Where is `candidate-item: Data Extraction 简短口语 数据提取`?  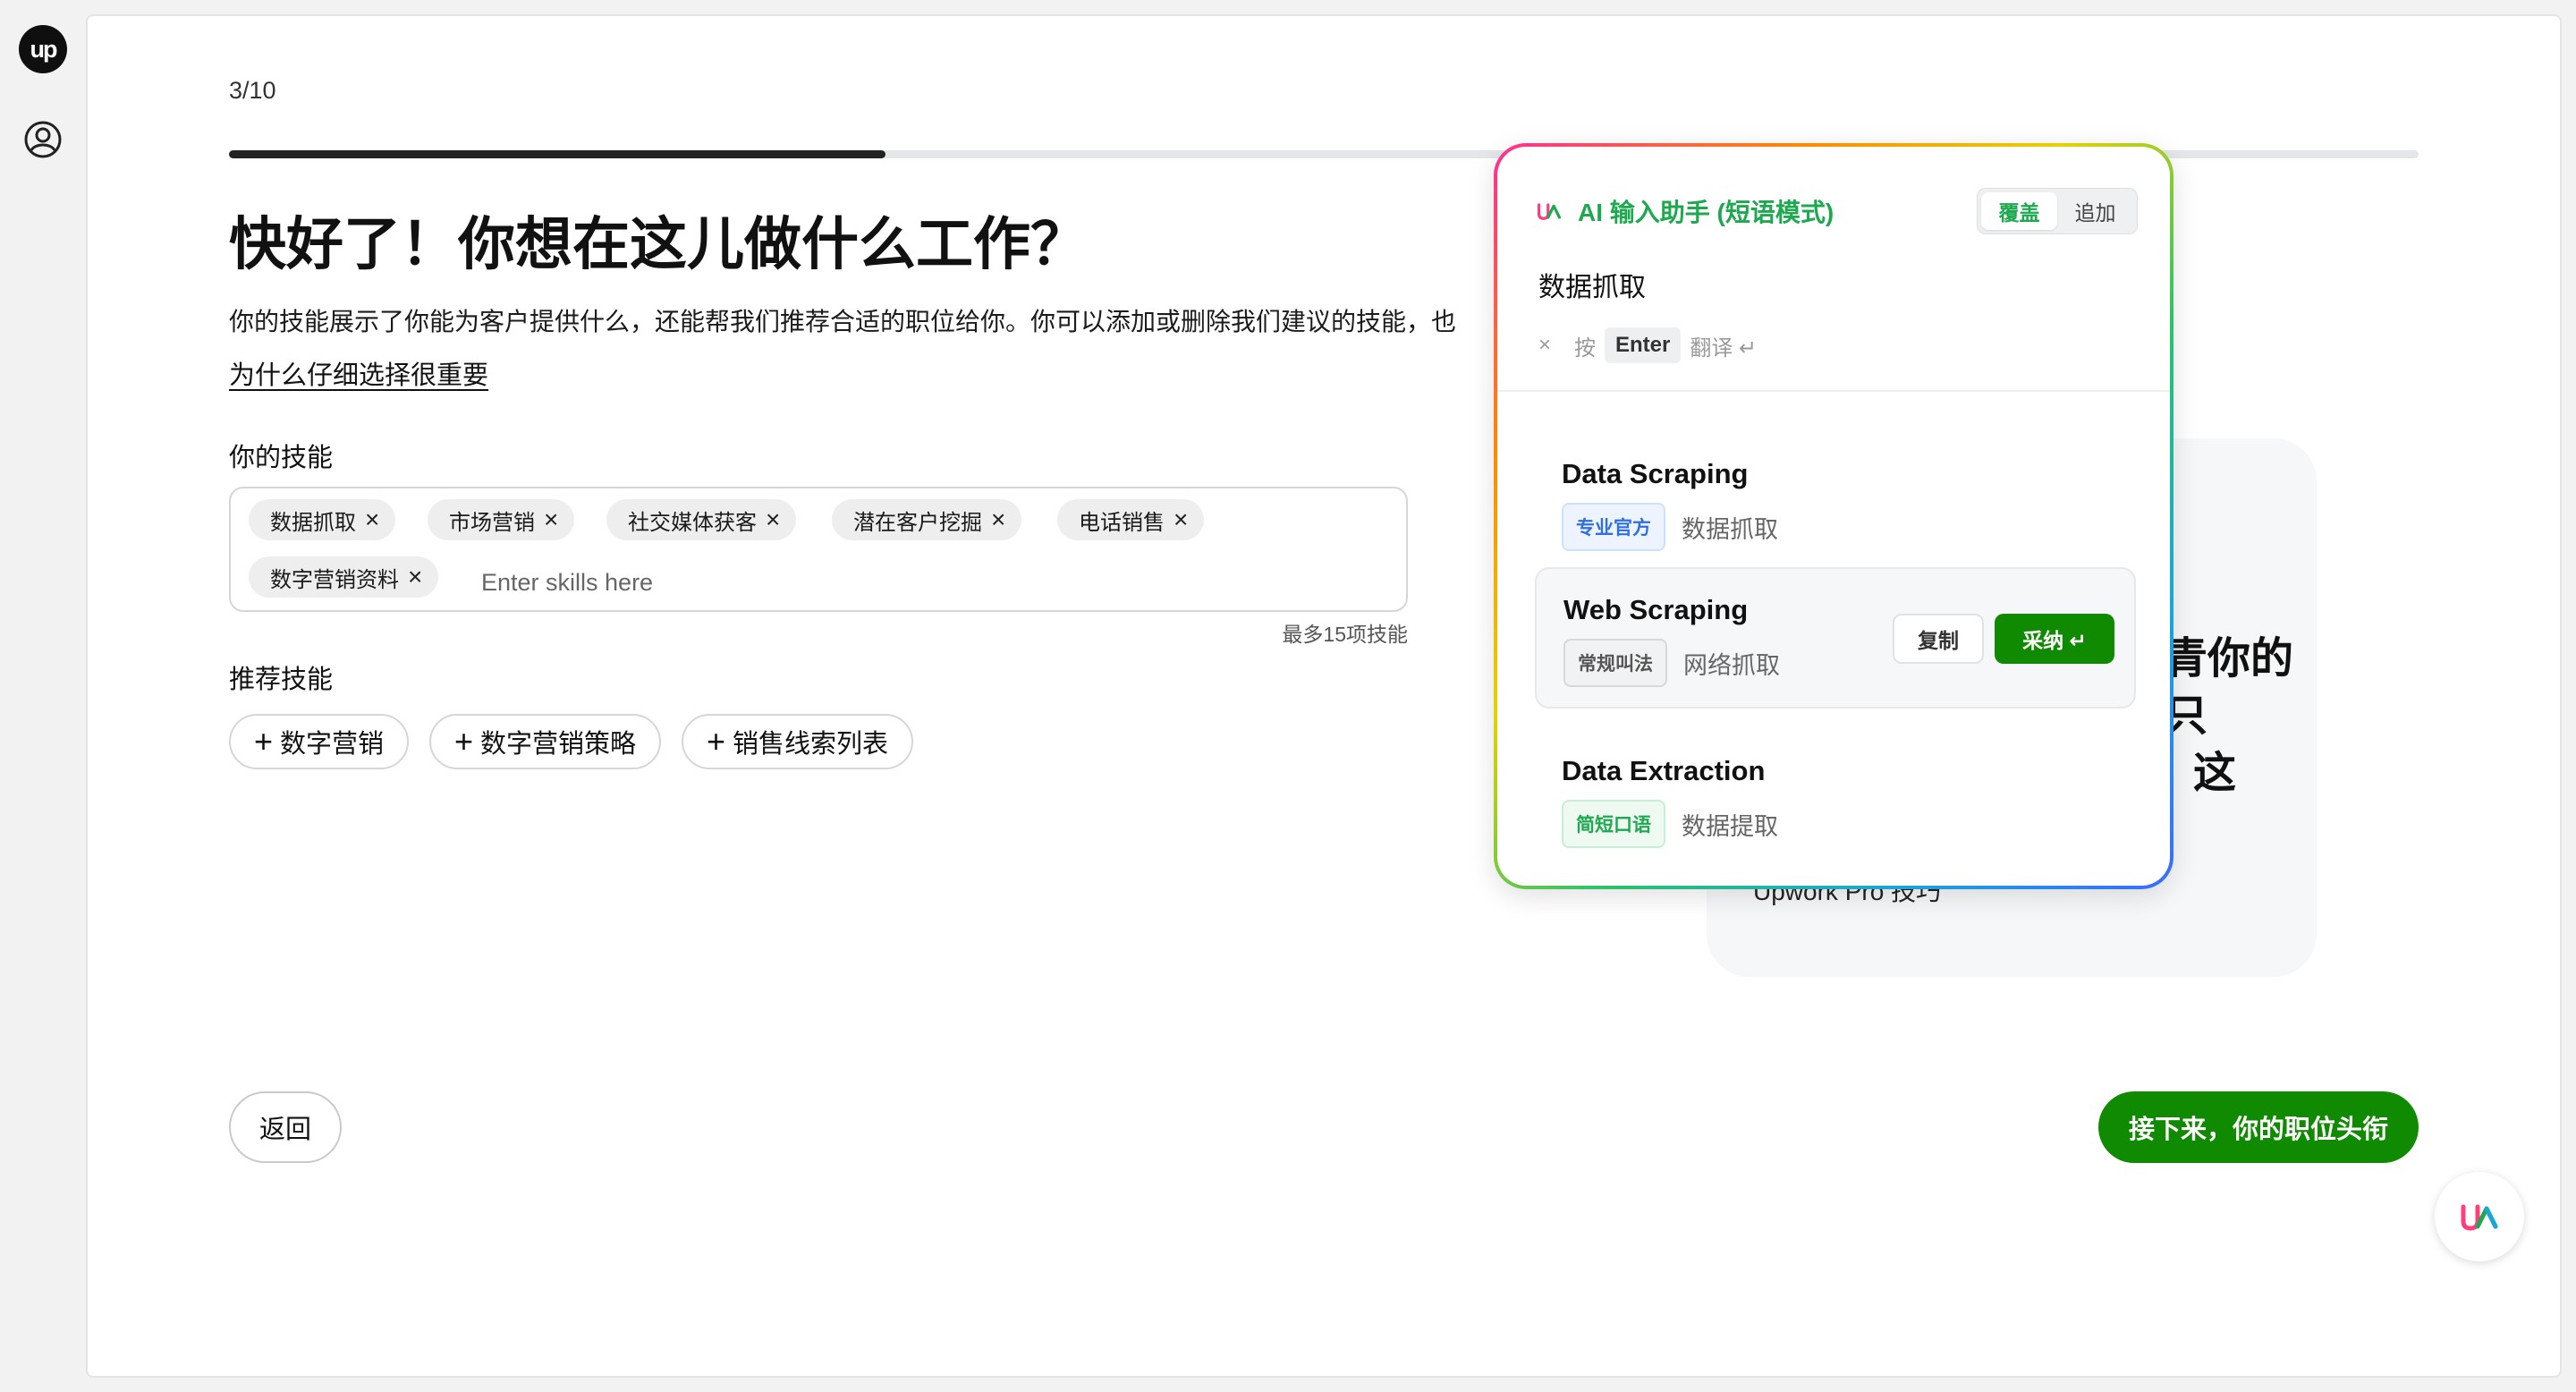 candidate-item: Data Extraction 简短口语 数据提取 is located at coordinates (1835, 800).